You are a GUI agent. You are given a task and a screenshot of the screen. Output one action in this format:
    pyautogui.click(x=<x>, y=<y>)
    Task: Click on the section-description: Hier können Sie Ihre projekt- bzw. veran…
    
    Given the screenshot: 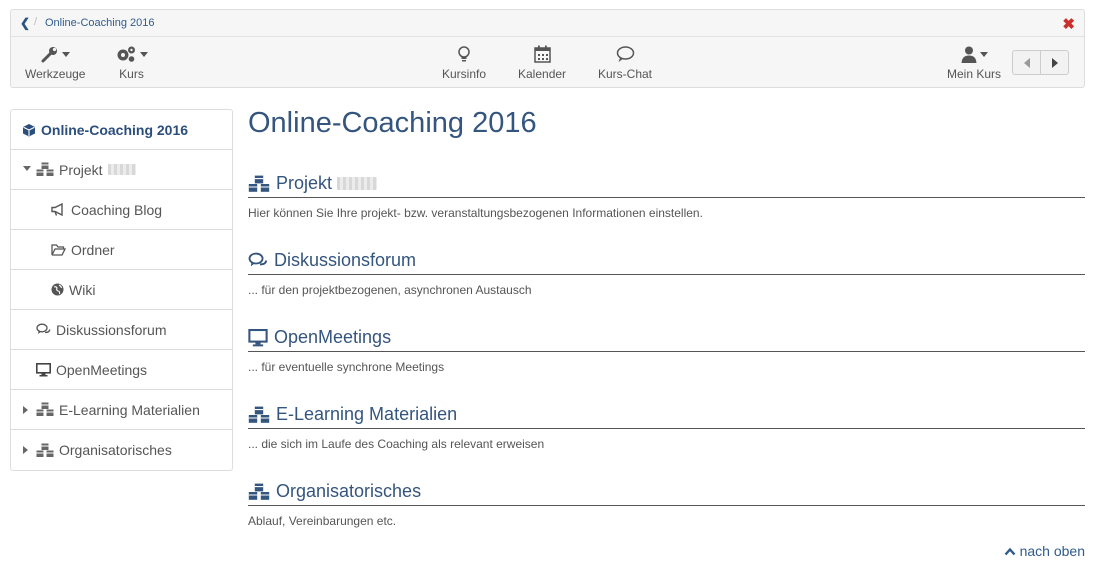 What is the action you would take?
    pyautogui.click(x=475, y=213)
    